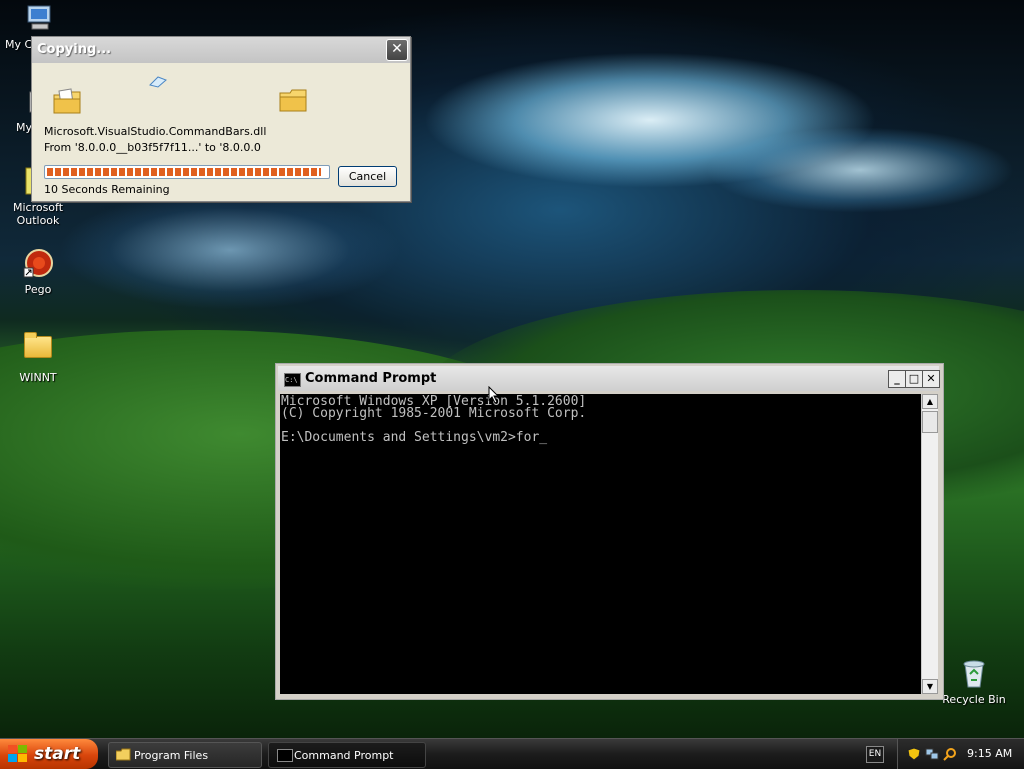  What do you see at coordinates (294, 101) in the screenshot?
I see `destination-folder-icon` at bounding box center [294, 101].